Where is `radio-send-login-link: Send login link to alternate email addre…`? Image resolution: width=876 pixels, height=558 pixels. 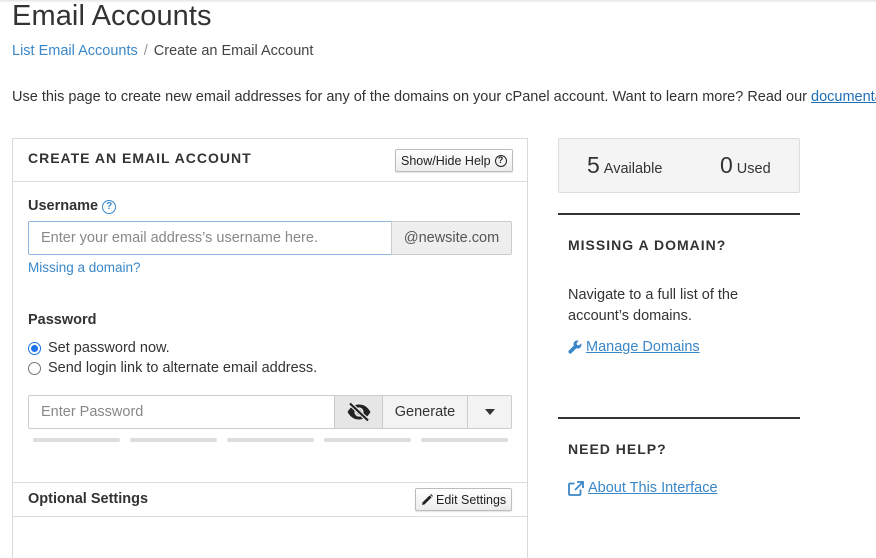
radio-send-login-link: Send login link to alternate email addre… is located at coordinates (172, 368).